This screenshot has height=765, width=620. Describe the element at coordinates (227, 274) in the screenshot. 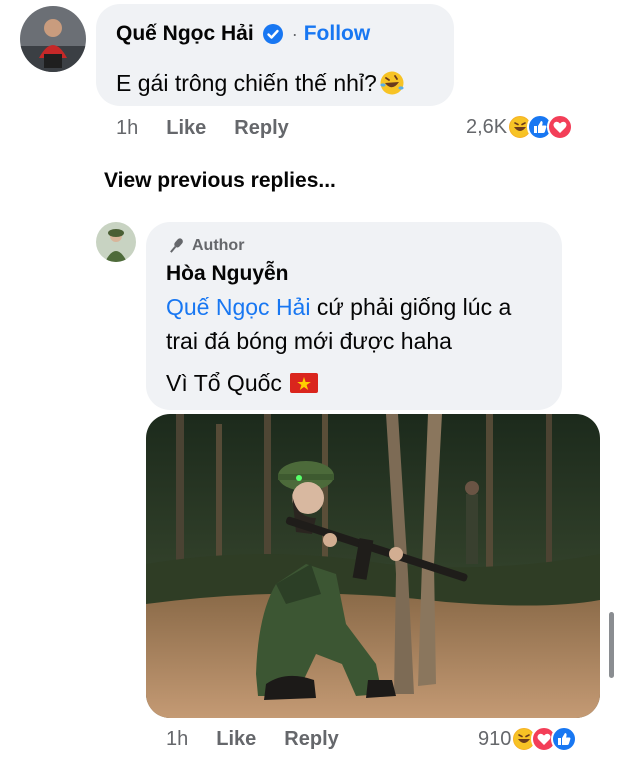

I see `reply-author-name: Hòa Nguyễn` at that location.